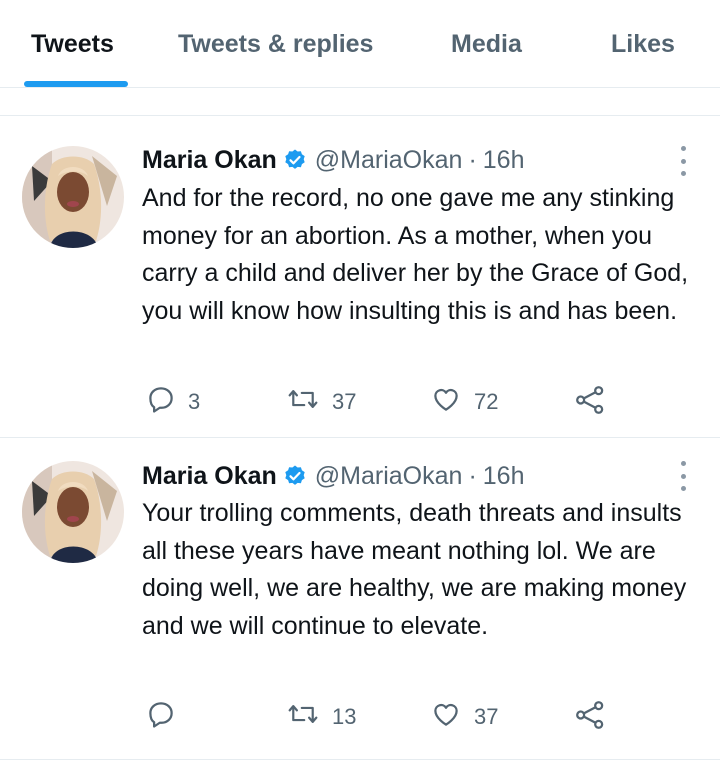 This screenshot has height=766, width=720. Describe the element at coordinates (344, 716) in the screenshot. I see `retweet-count: 13` at that location.